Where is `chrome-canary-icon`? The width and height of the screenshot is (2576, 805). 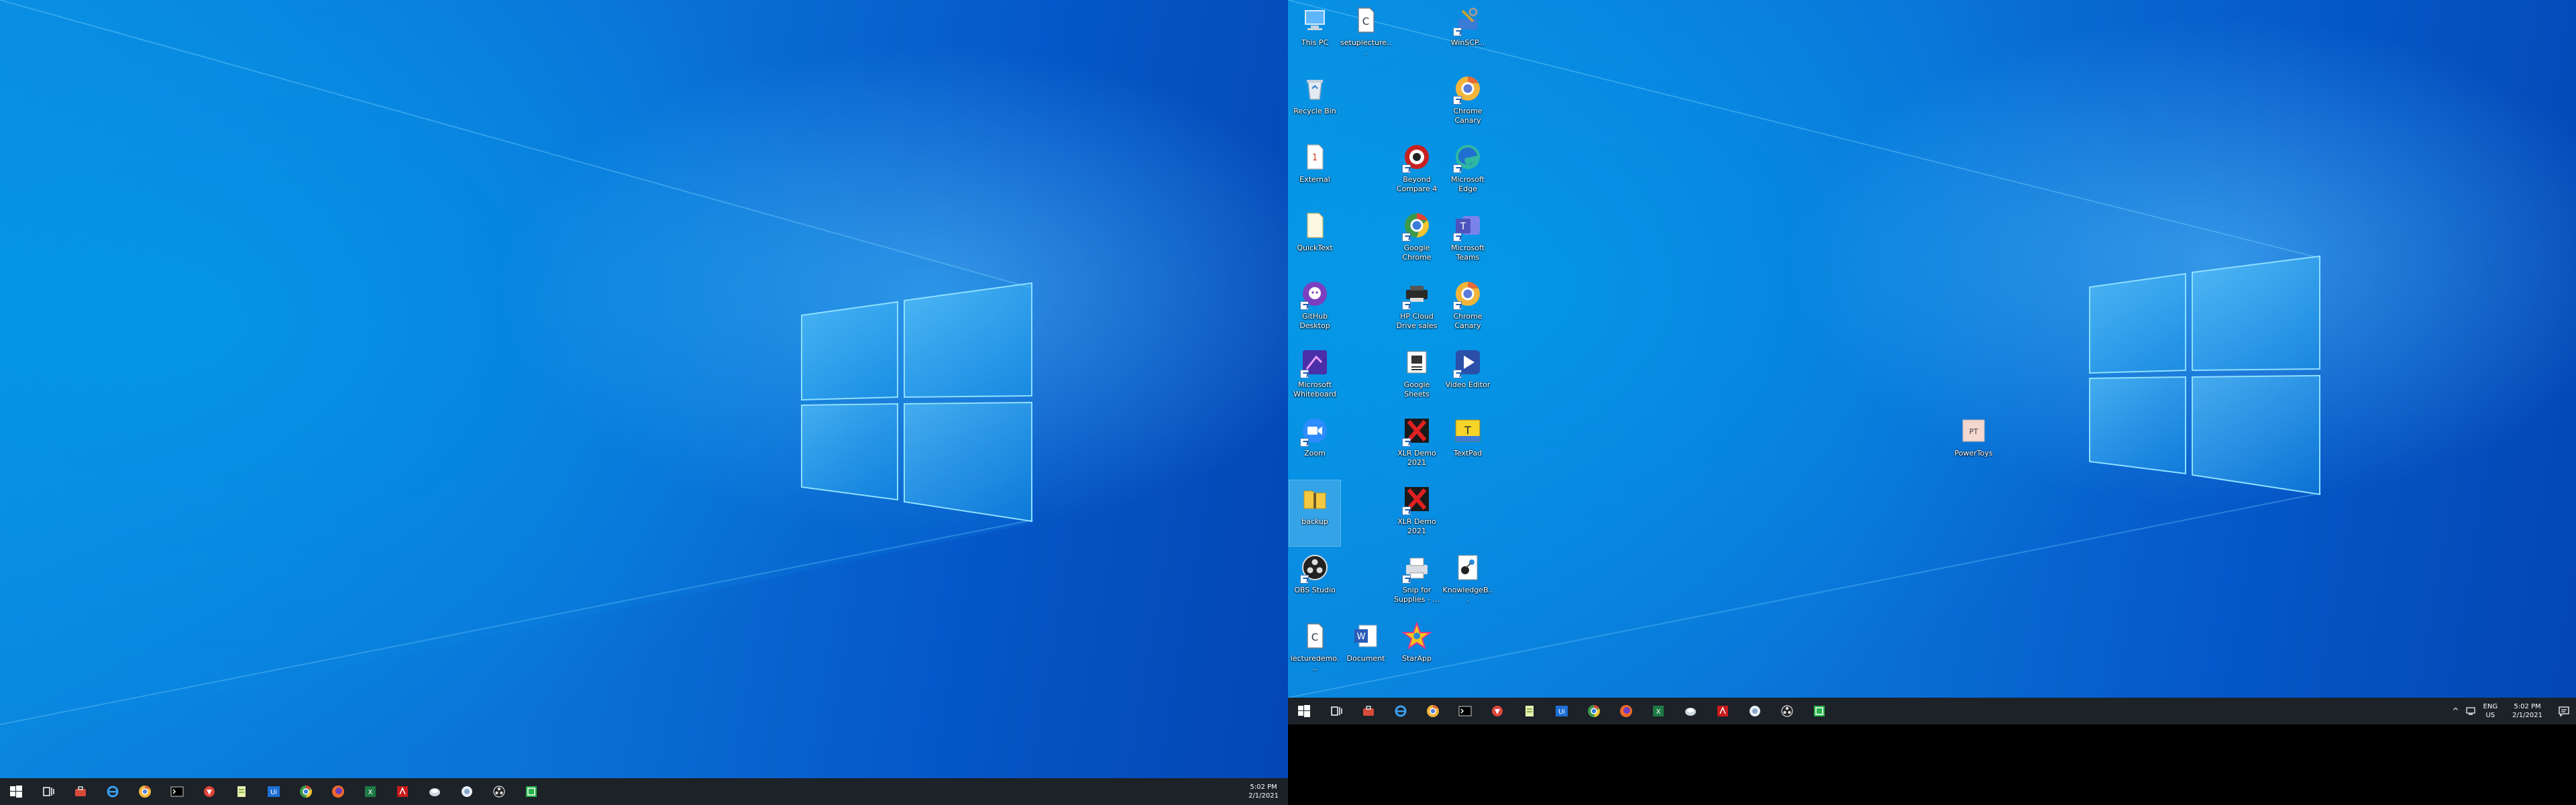
chrome-canary-icon is located at coordinates (145, 792).